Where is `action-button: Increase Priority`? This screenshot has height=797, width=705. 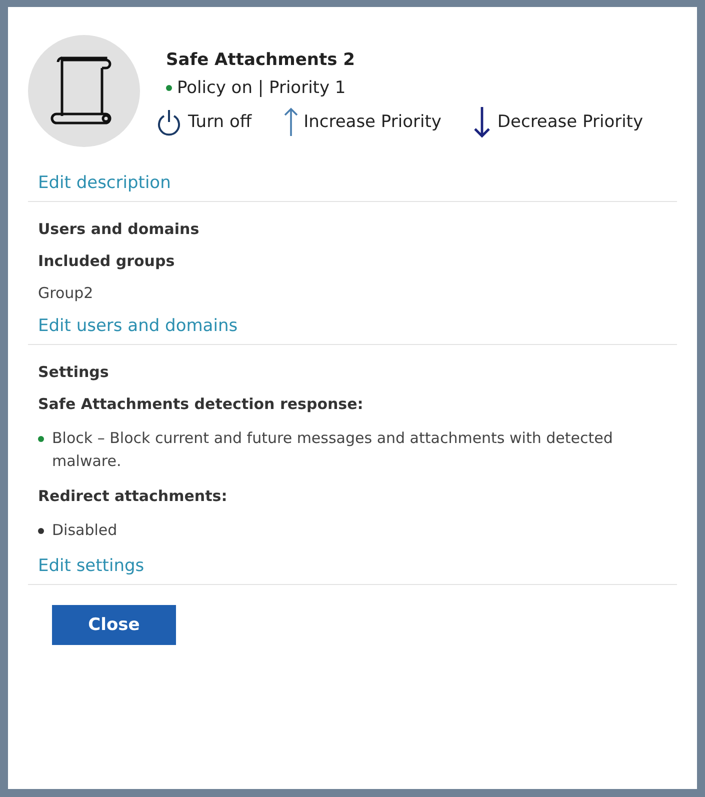 action-button: Increase Priority is located at coordinates (363, 122).